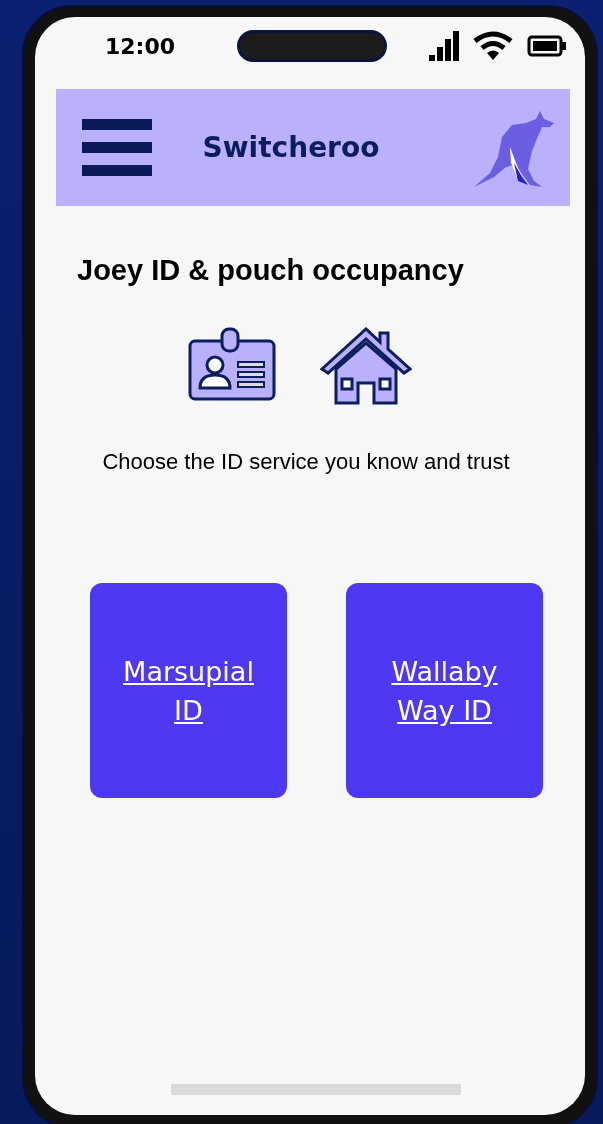  Describe the element at coordinates (188, 690) in the screenshot. I see `service-button: Marsupial ID` at that location.